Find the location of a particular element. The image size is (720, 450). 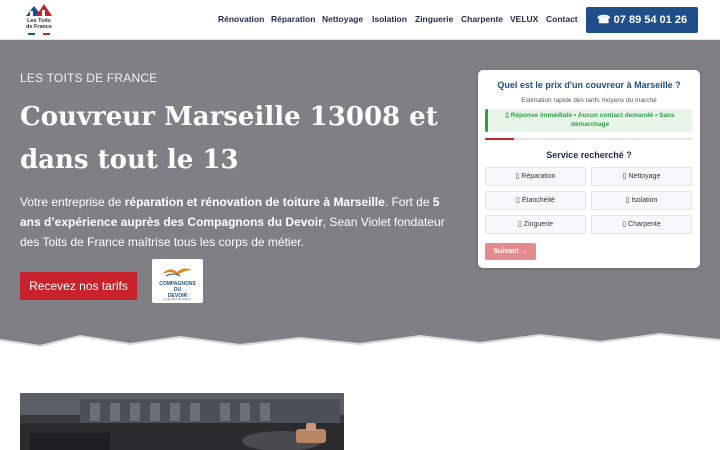

option-charpente: ▯ Charpente is located at coordinates (641, 224).